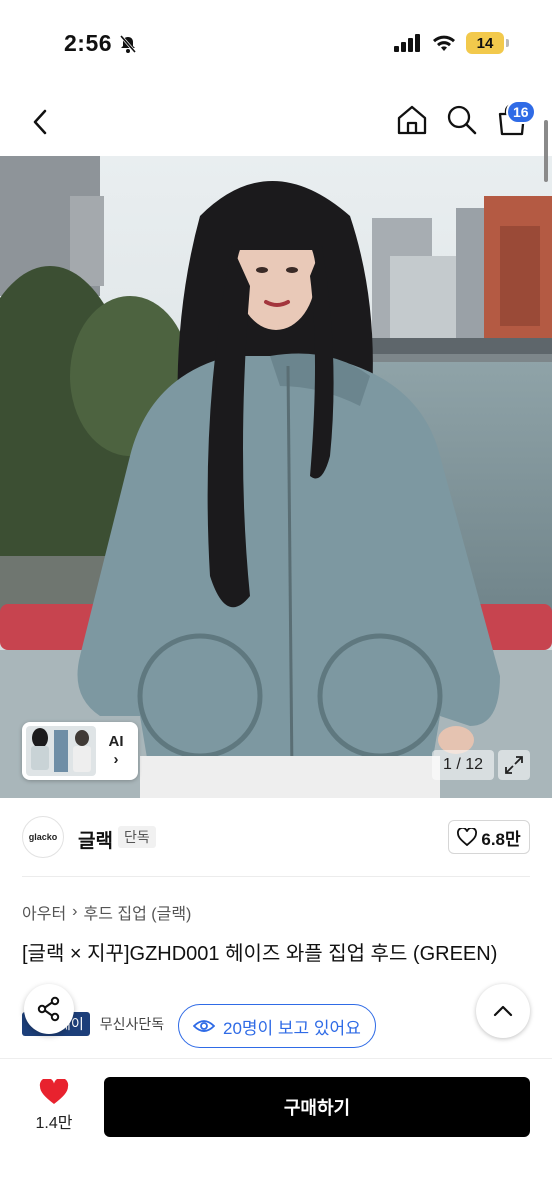 The height and width of the screenshot is (1200, 552). What do you see at coordinates (54, 1123) in the screenshot?
I see `wishlist-count: 1.4만` at bounding box center [54, 1123].